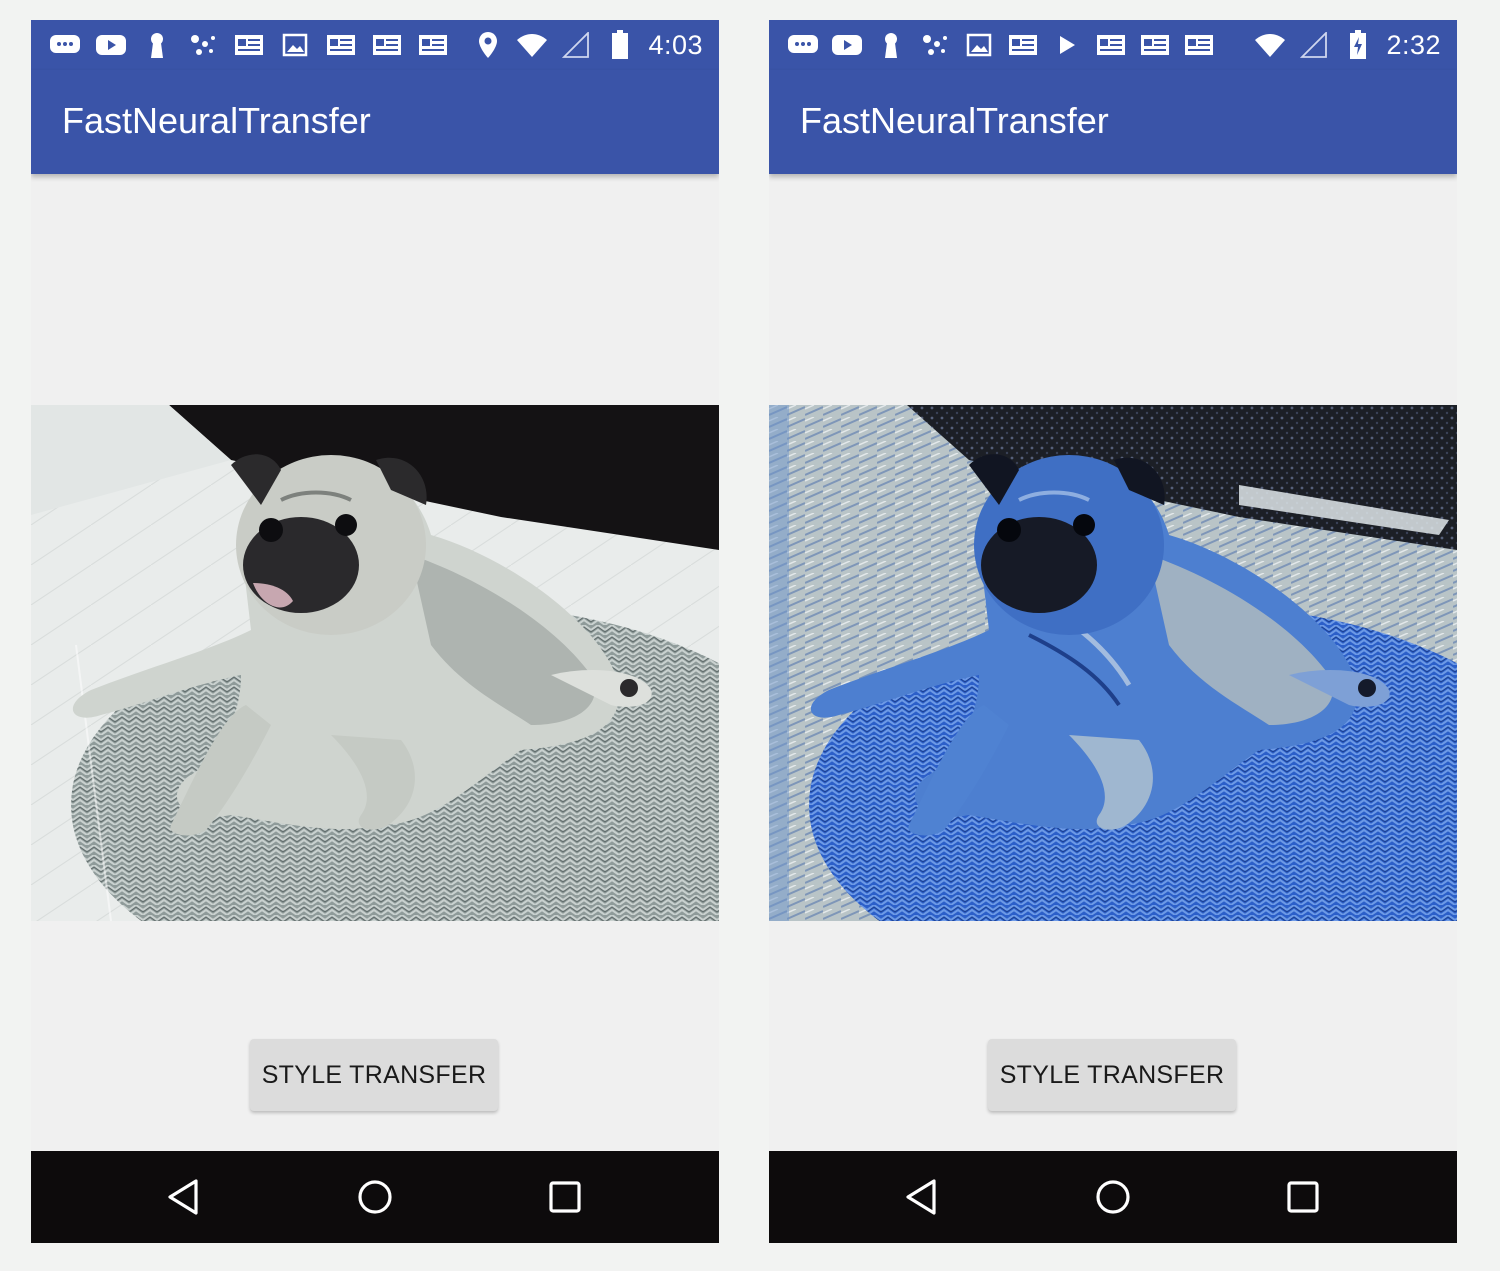 The image size is (1500, 1271). What do you see at coordinates (675, 44) in the screenshot?
I see `status-time: 4:03` at bounding box center [675, 44].